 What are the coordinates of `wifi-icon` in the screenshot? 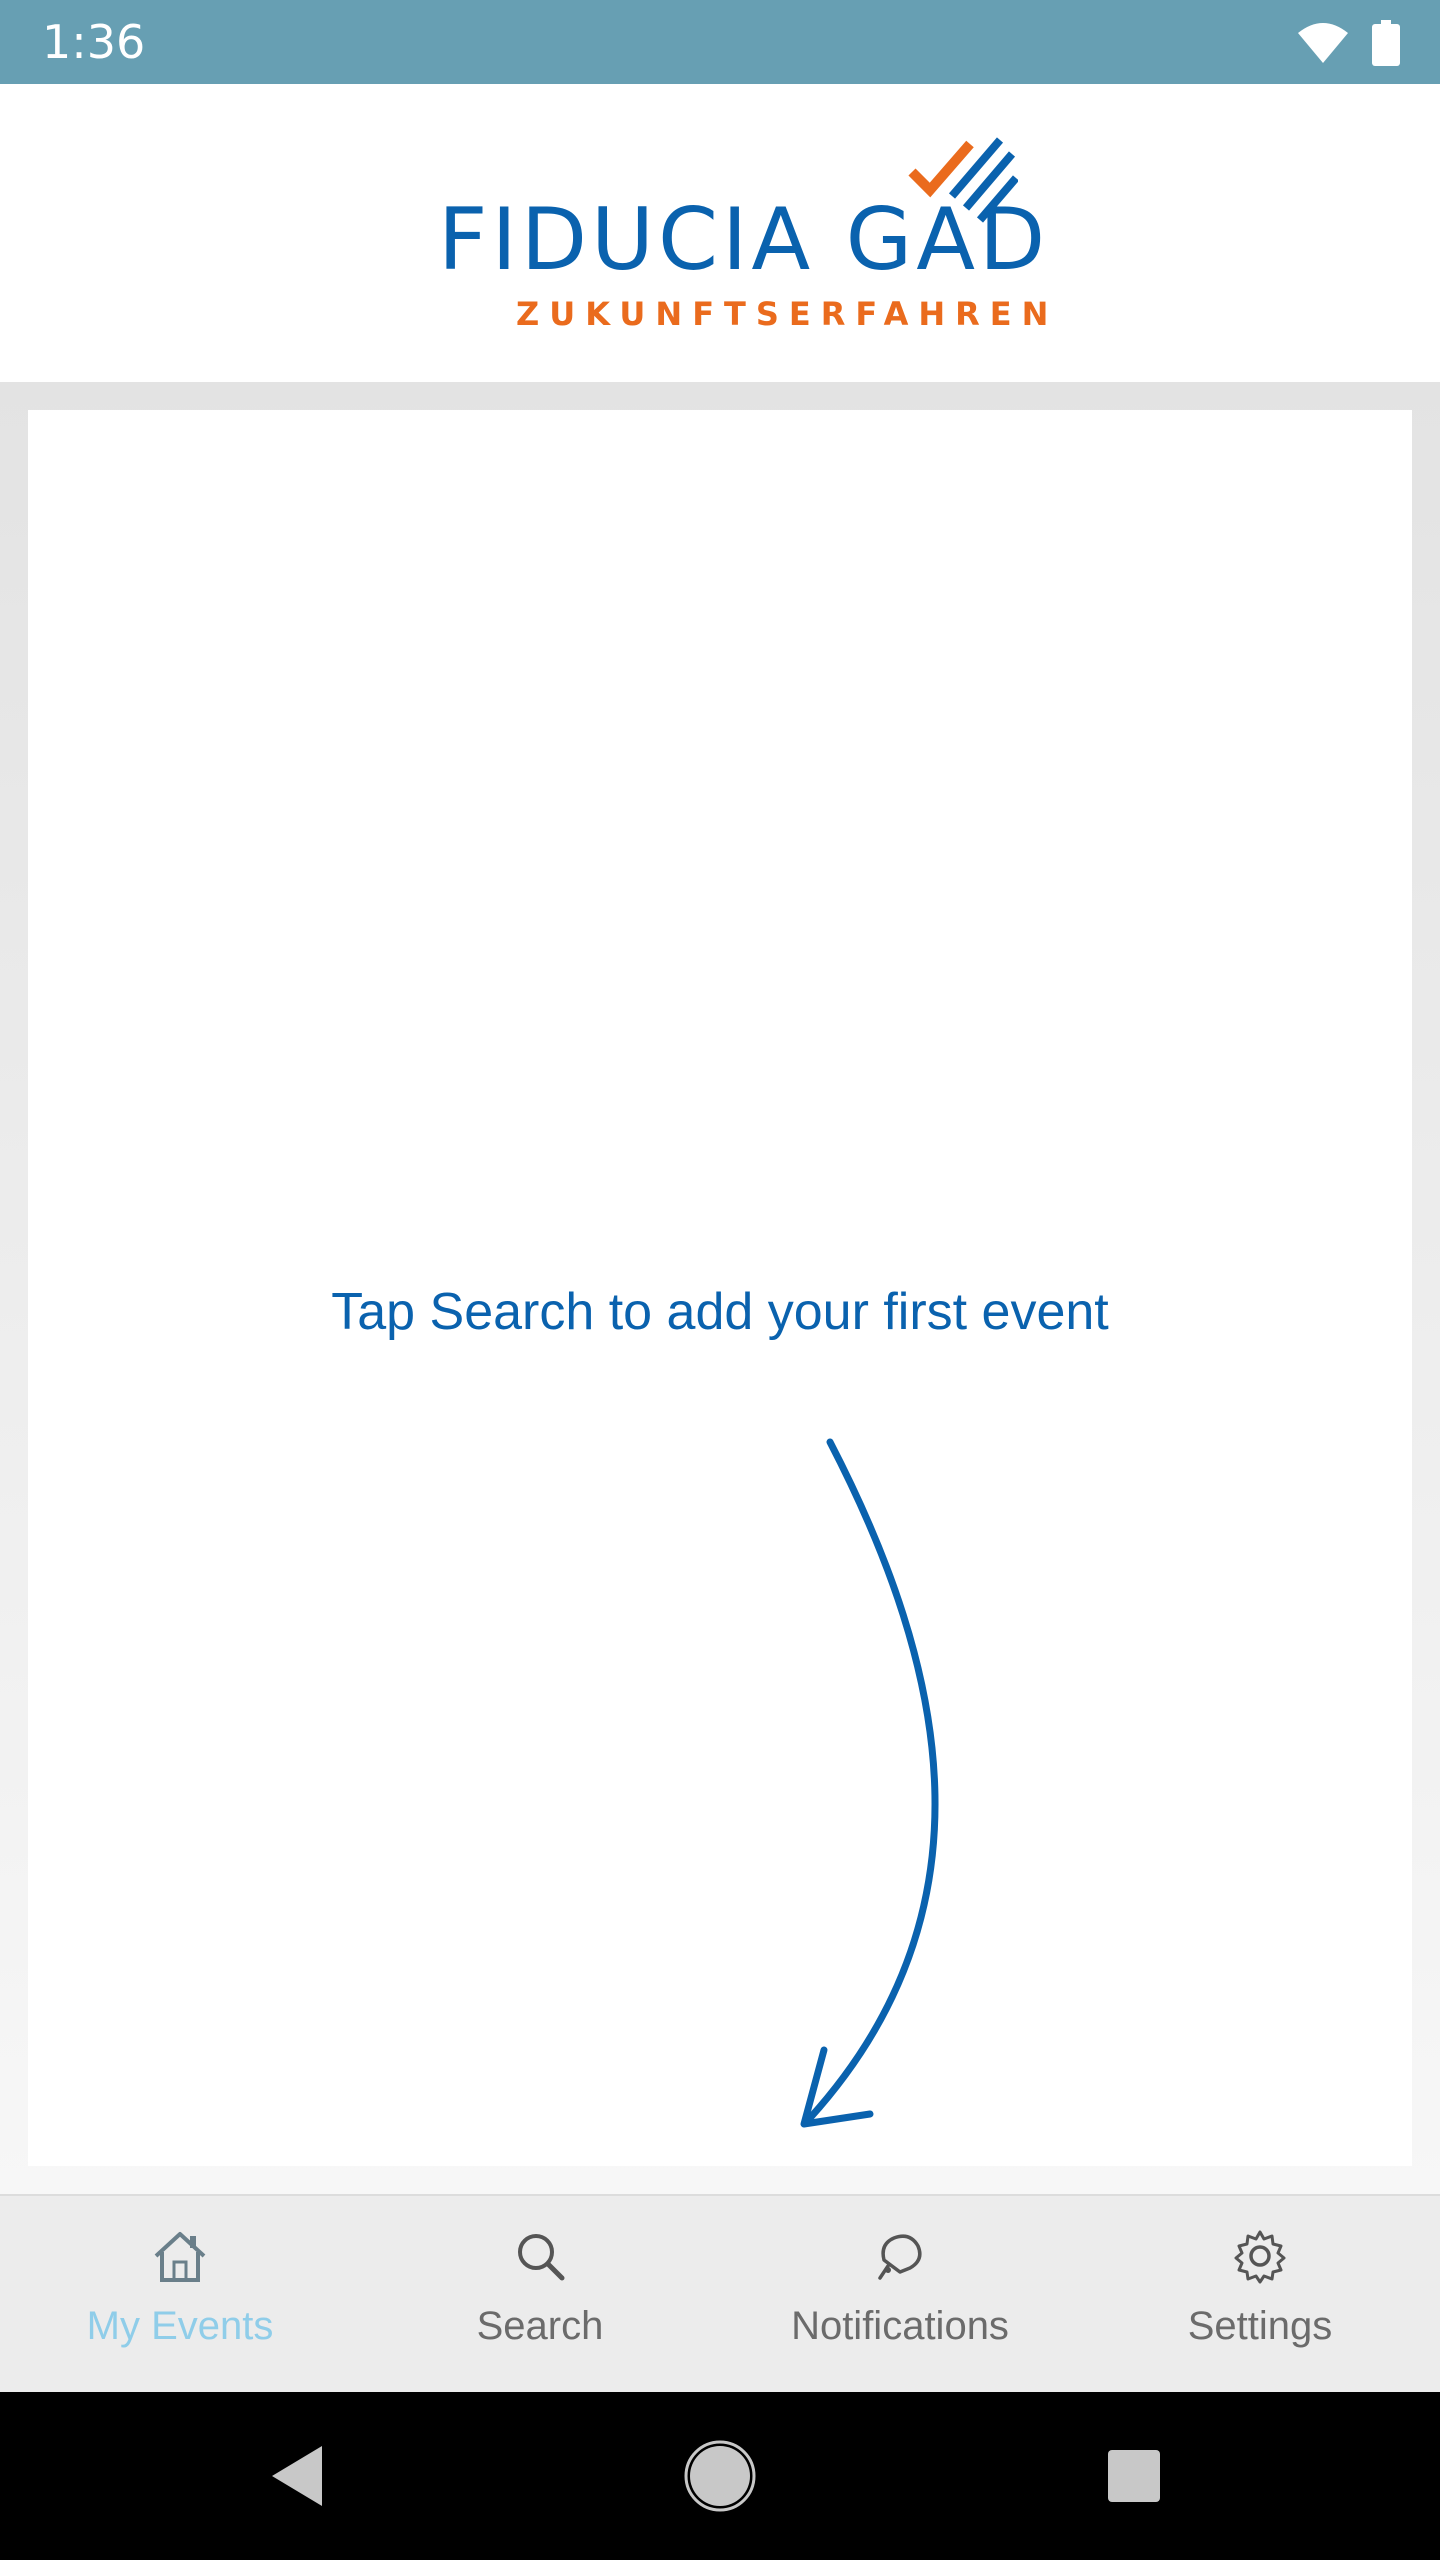 It's located at (1323, 43).